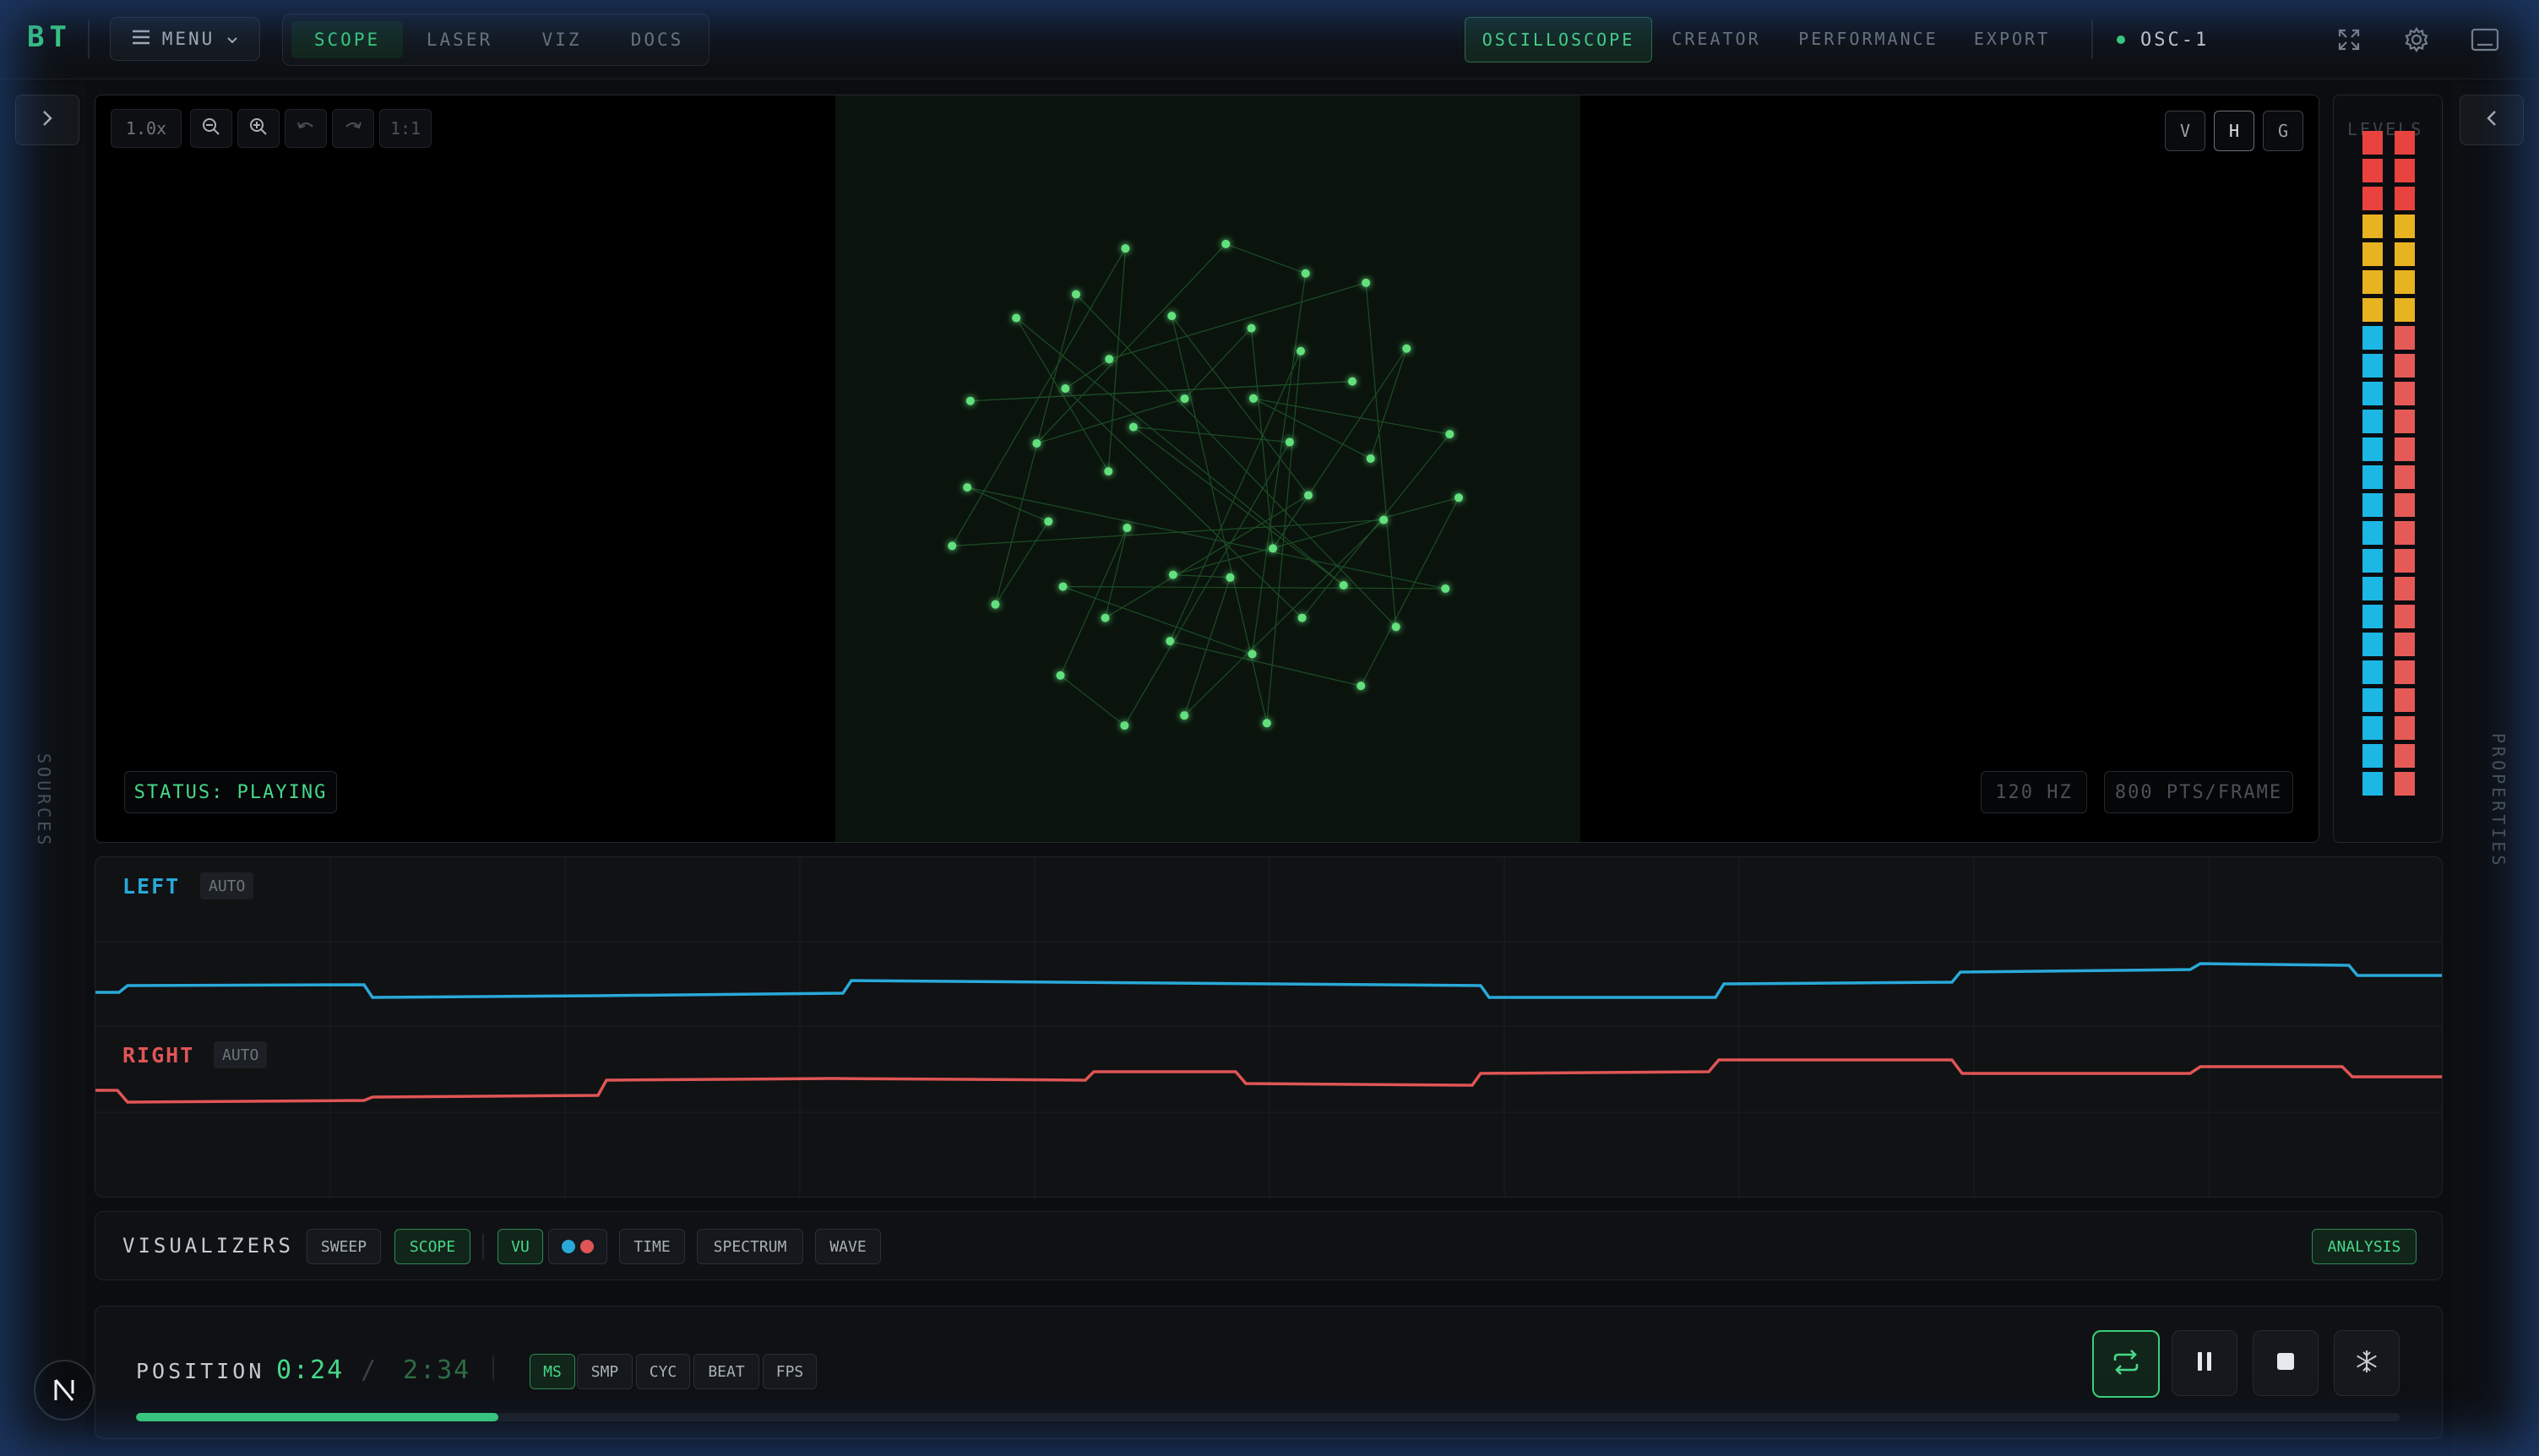 The image size is (2539, 1456). I want to click on freeze-button, so click(2367, 1363).